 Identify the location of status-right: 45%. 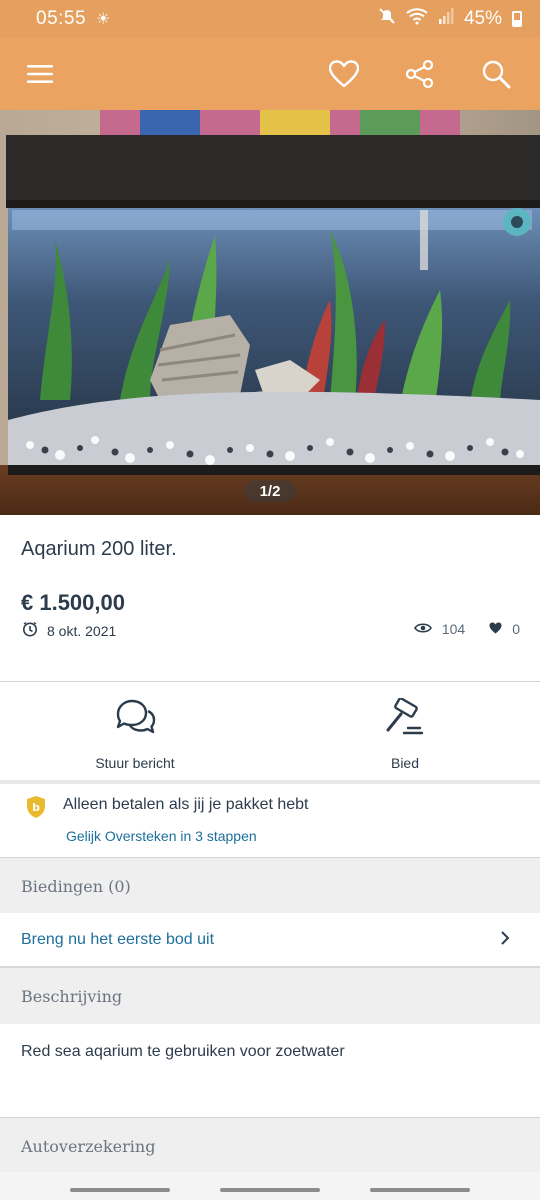
(450, 19).